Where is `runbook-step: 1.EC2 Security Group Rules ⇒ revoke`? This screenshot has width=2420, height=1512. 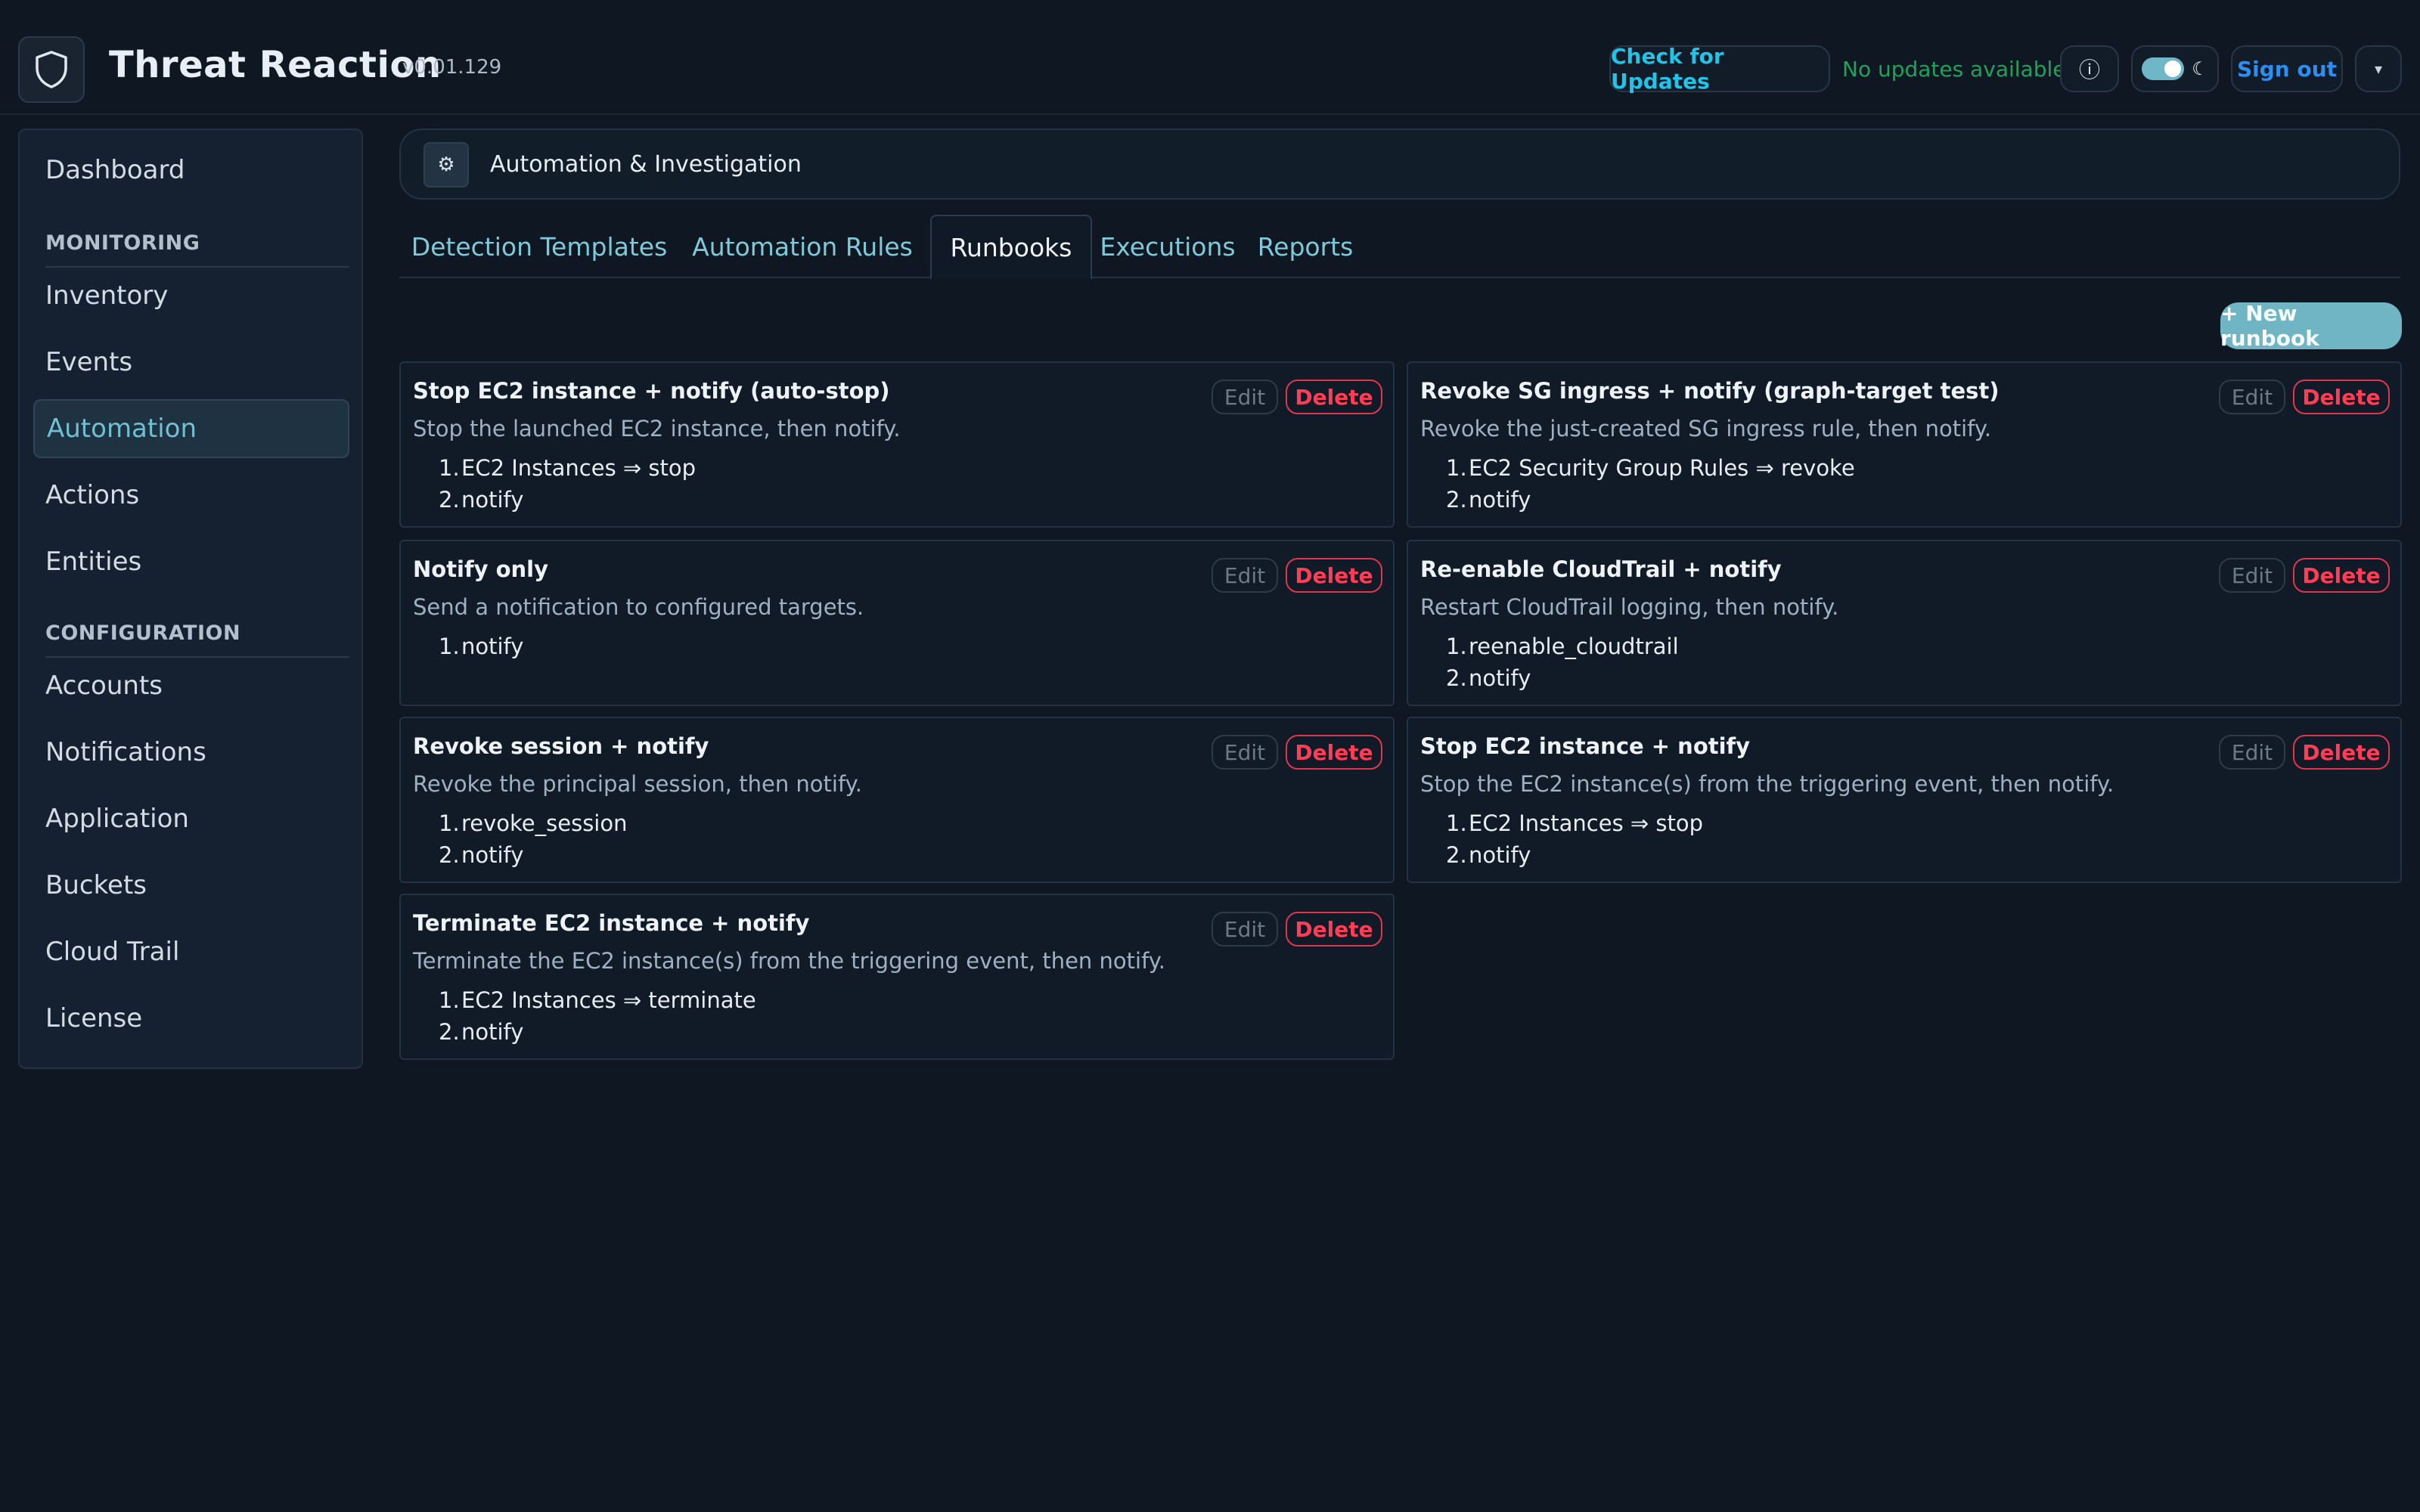
runbook-step: 1.EC2 Security Group Rules ⇒ revoke is located at coordinates (1650, 468).